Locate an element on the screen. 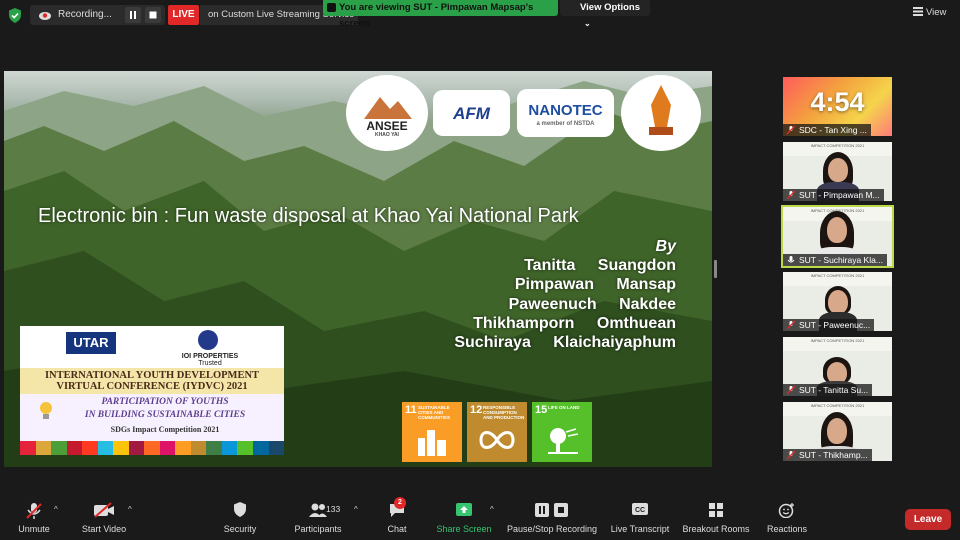 This screenshot has width=960, height=540. city-buildings-icon is located at coordinates (432, 443).